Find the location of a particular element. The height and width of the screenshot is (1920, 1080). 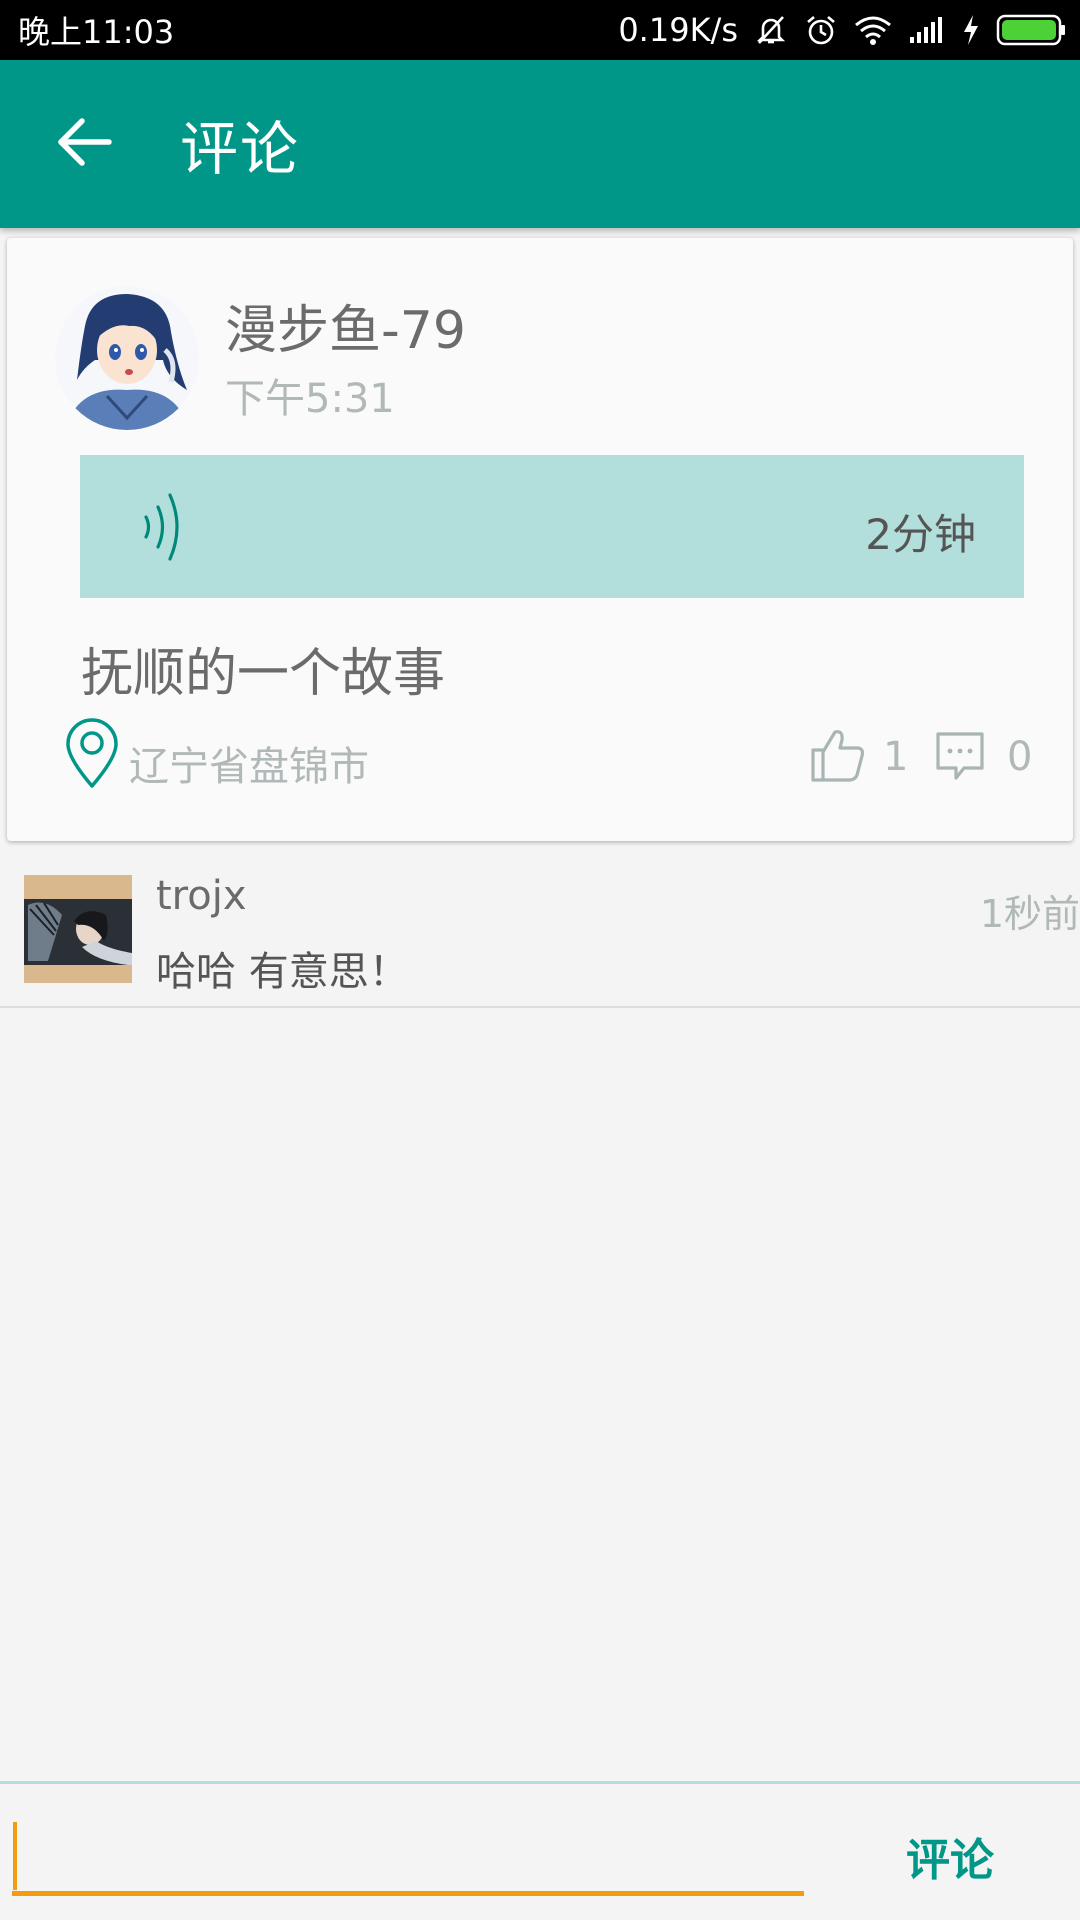

comment-text: 哈哈 有意思！ is located at coordinates (282, 972).